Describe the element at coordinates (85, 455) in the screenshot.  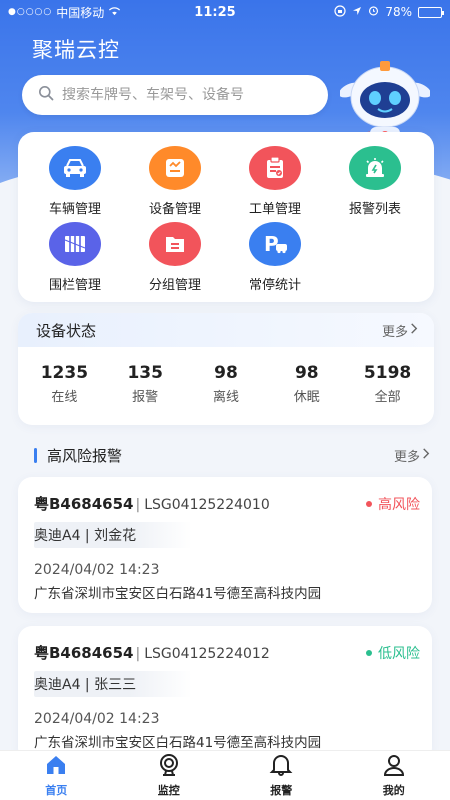
I see `high-risk-title: 高风险报警` at that location.